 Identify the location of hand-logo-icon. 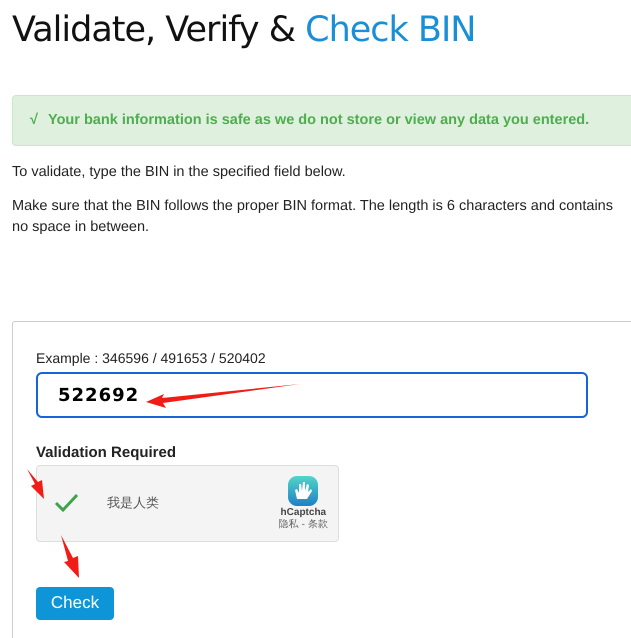
(303, 491).